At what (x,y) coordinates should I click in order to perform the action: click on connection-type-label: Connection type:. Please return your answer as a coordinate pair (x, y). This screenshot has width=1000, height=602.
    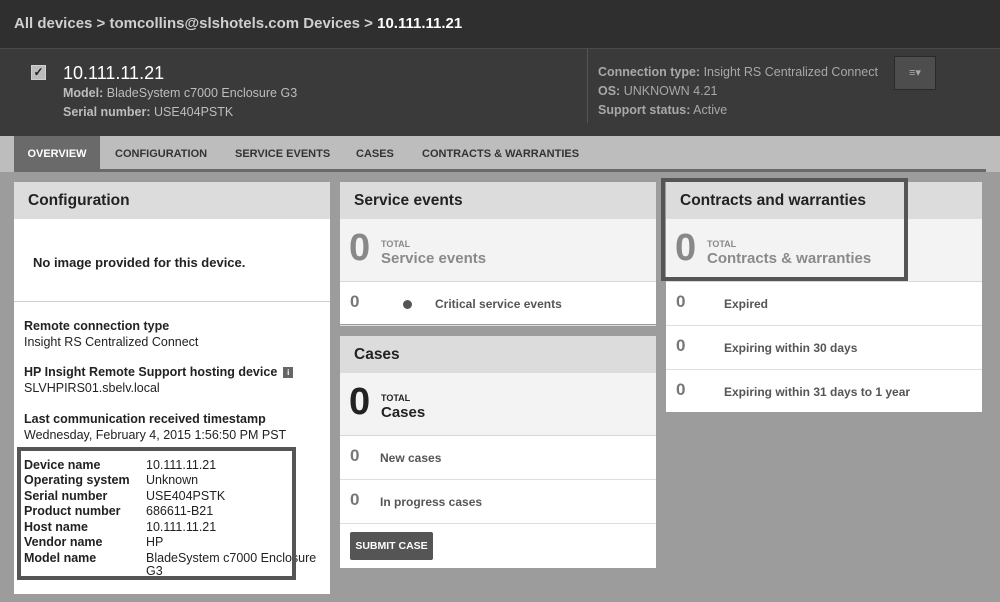
    Looking at the image, I should click on (649, 72).